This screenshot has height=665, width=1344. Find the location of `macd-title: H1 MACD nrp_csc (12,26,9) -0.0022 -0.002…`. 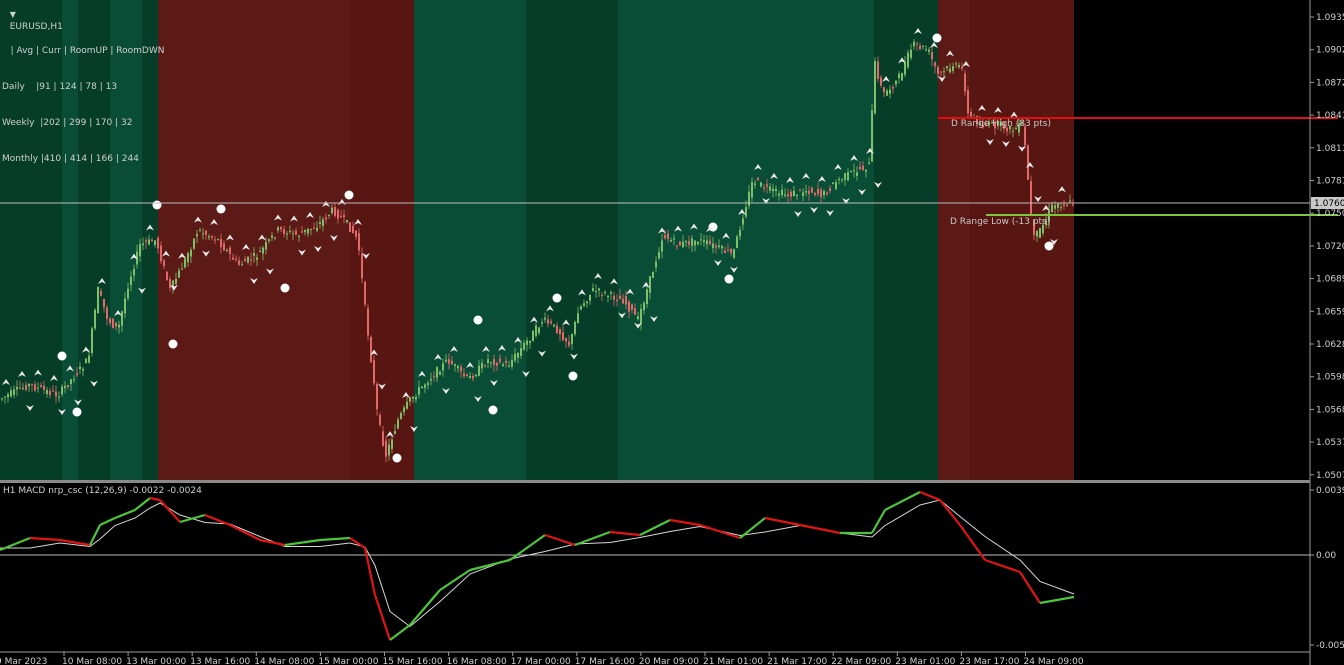

macd-title: H1 MACD nrp_csc (12,26,9) -0.0022 -0.002… is located at coordinates (102, 491).